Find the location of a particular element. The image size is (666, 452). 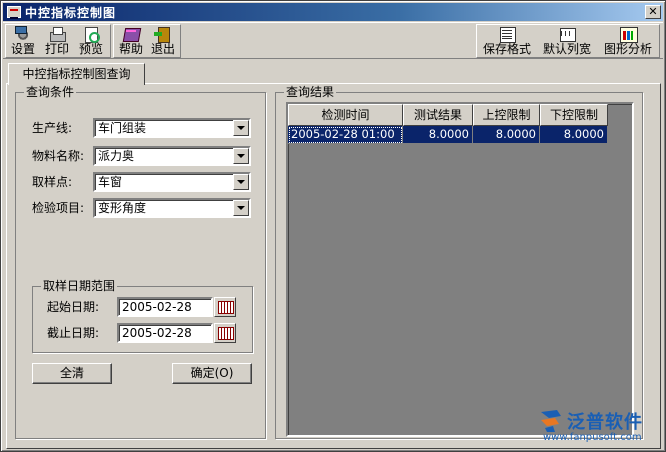

save-format-label: 保存格式 is located at coordinates (506, 49).